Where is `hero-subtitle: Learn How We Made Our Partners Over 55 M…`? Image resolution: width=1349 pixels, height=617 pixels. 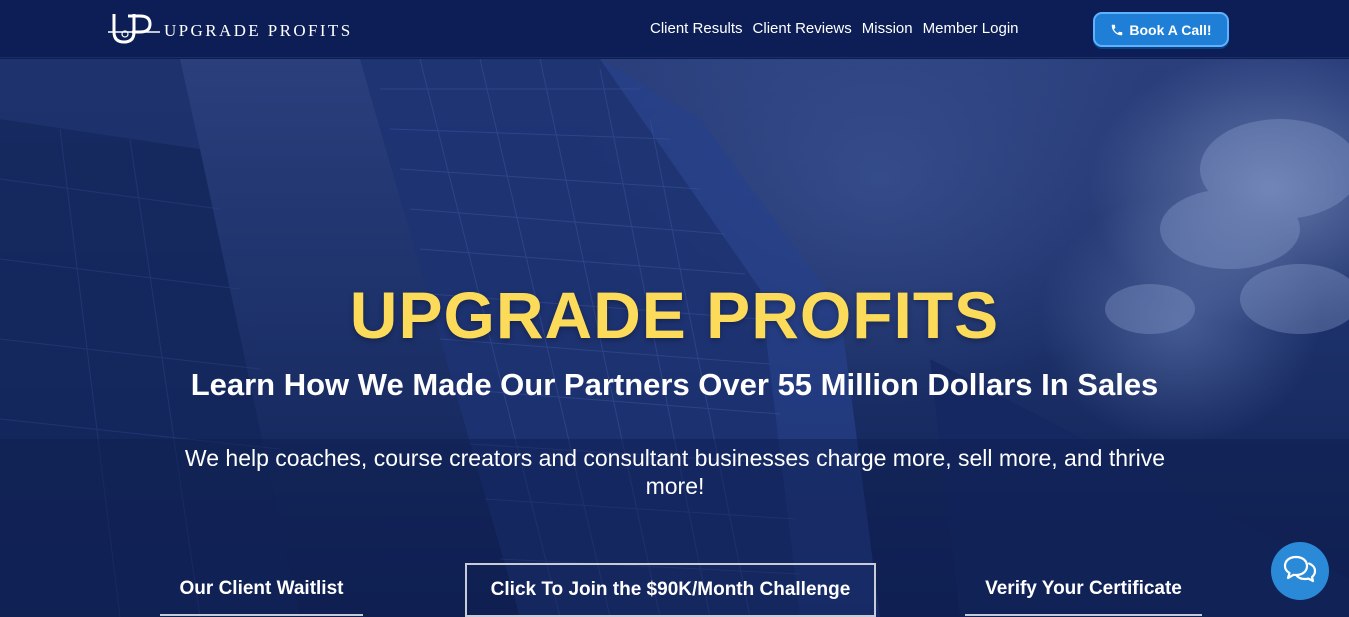
hero-subtitle: Learn How We Made Our Partners Over 55 M… is located at coordinates (674, 384).